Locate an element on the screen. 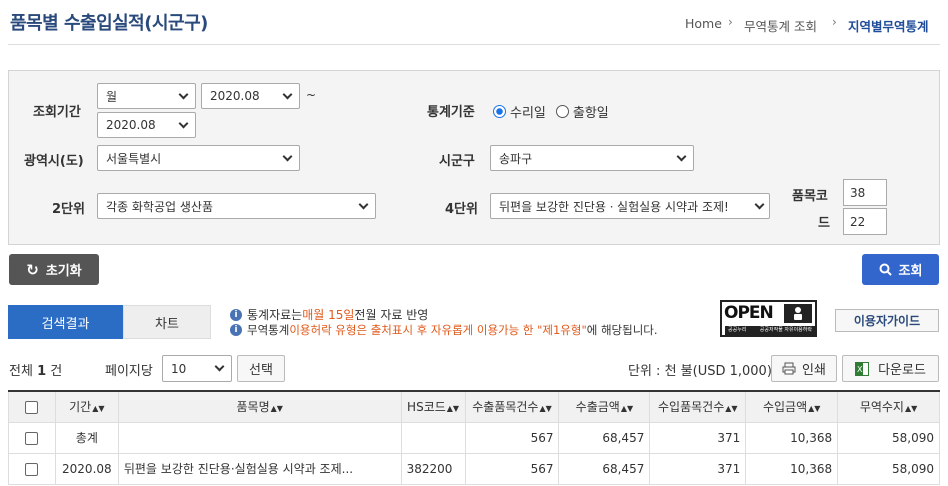  unit4-value: 뒤편을 보강한 진단용ㆍ실험실용 시약과 조제! is located at coordinates (614, 206).